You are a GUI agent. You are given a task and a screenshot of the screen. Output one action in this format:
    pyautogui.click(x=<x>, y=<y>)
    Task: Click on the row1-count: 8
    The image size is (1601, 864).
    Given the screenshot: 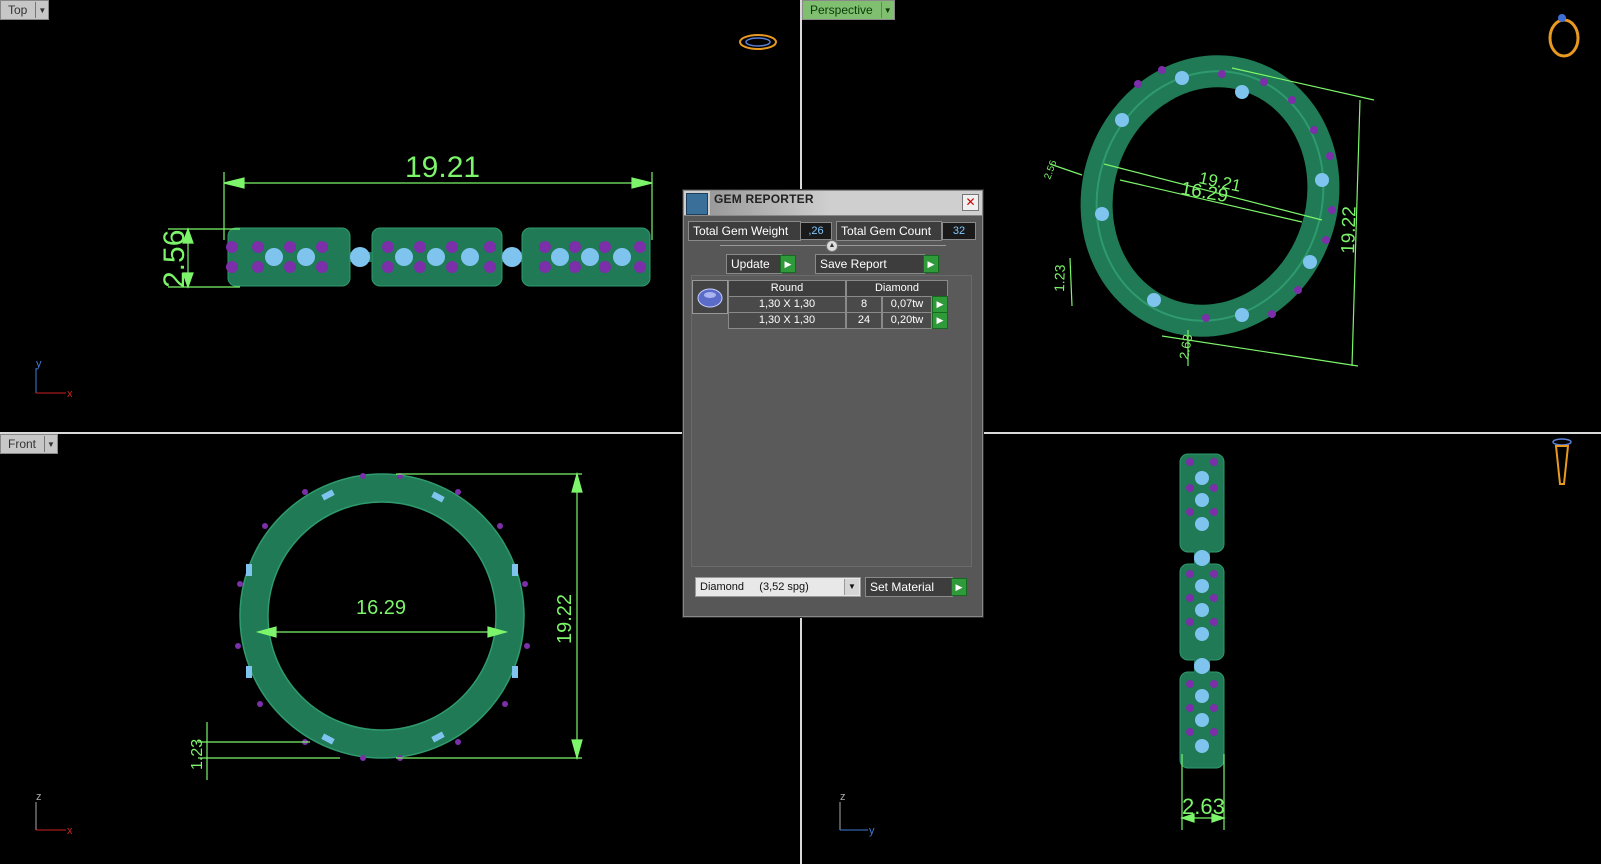 What is the action you would take?
    pyautogui.click(x=864, y=304)
    